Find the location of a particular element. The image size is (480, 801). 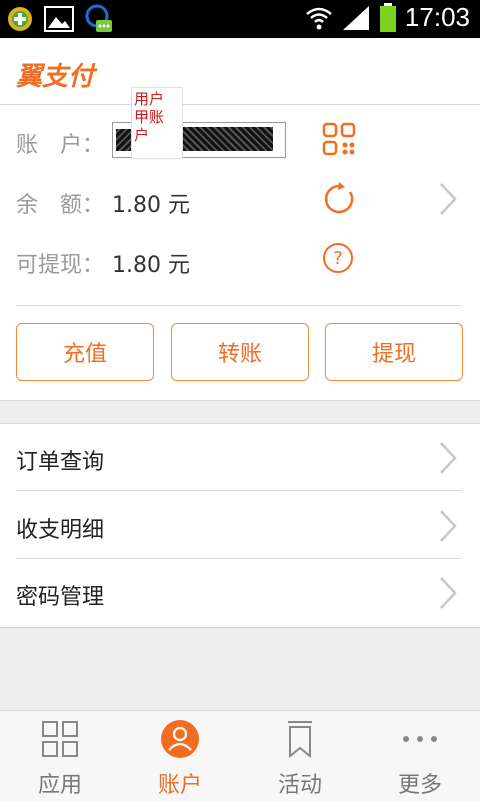

menu-item-orders: 订单查询 is located at coordinates (240, 457).